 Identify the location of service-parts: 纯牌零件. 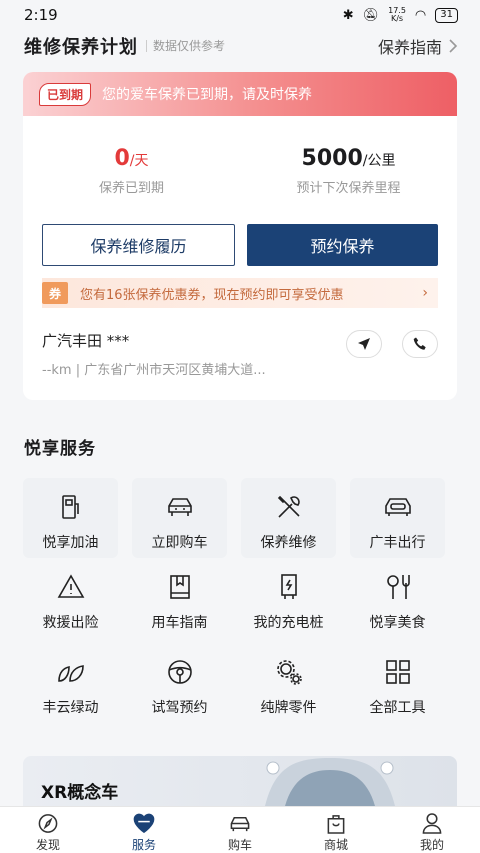
(288, 685).